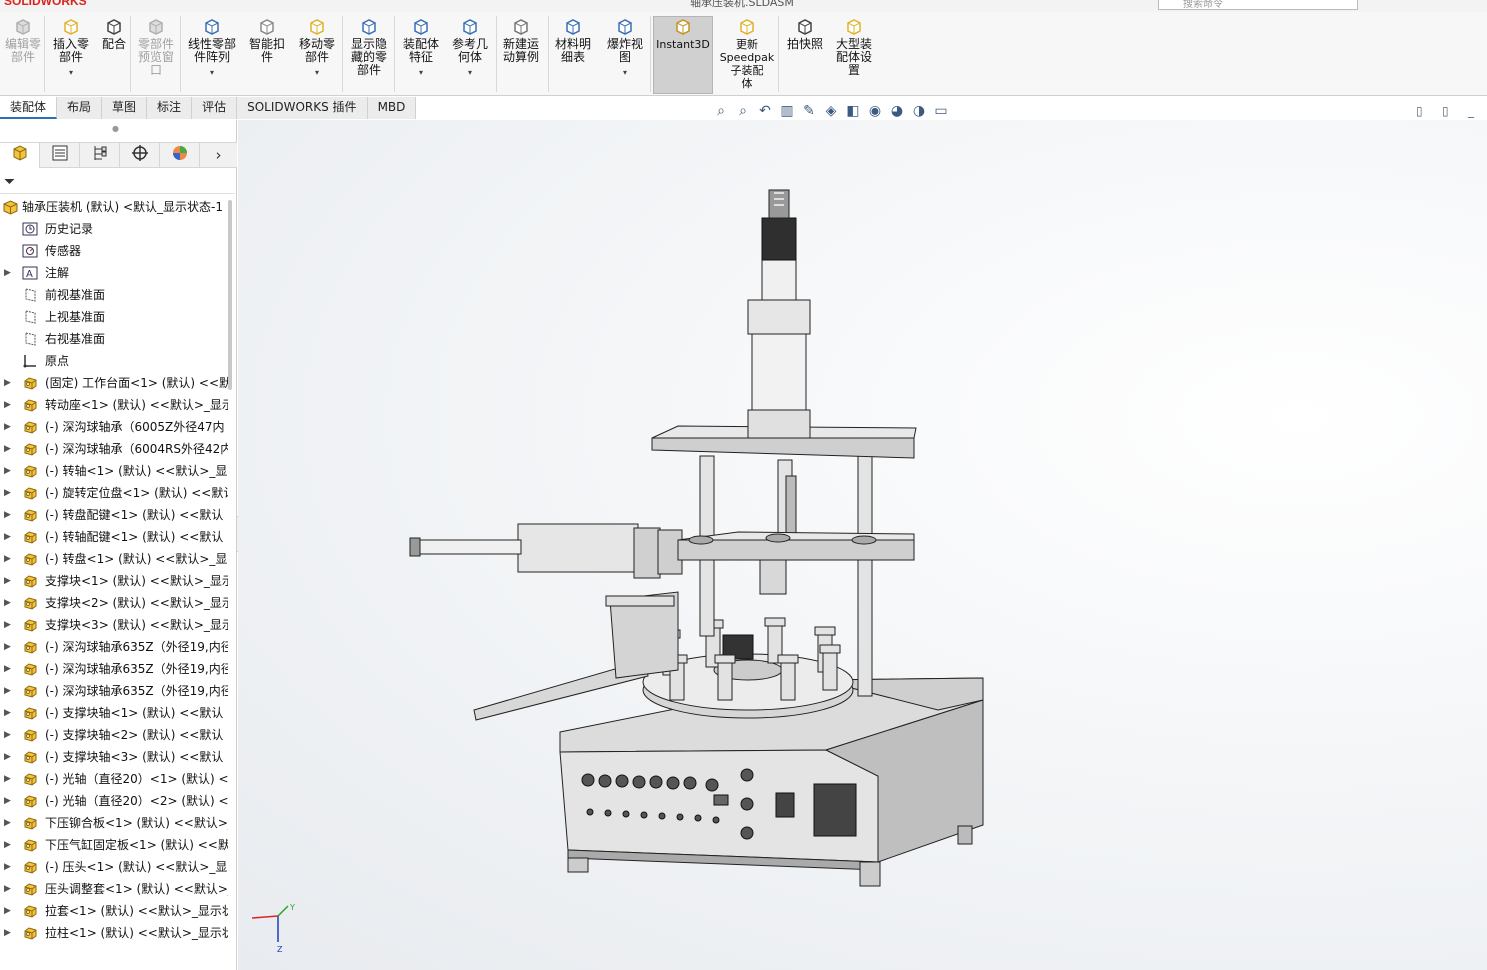  I want to click on command-search-input: 搜索命令, so click(1258, 5).